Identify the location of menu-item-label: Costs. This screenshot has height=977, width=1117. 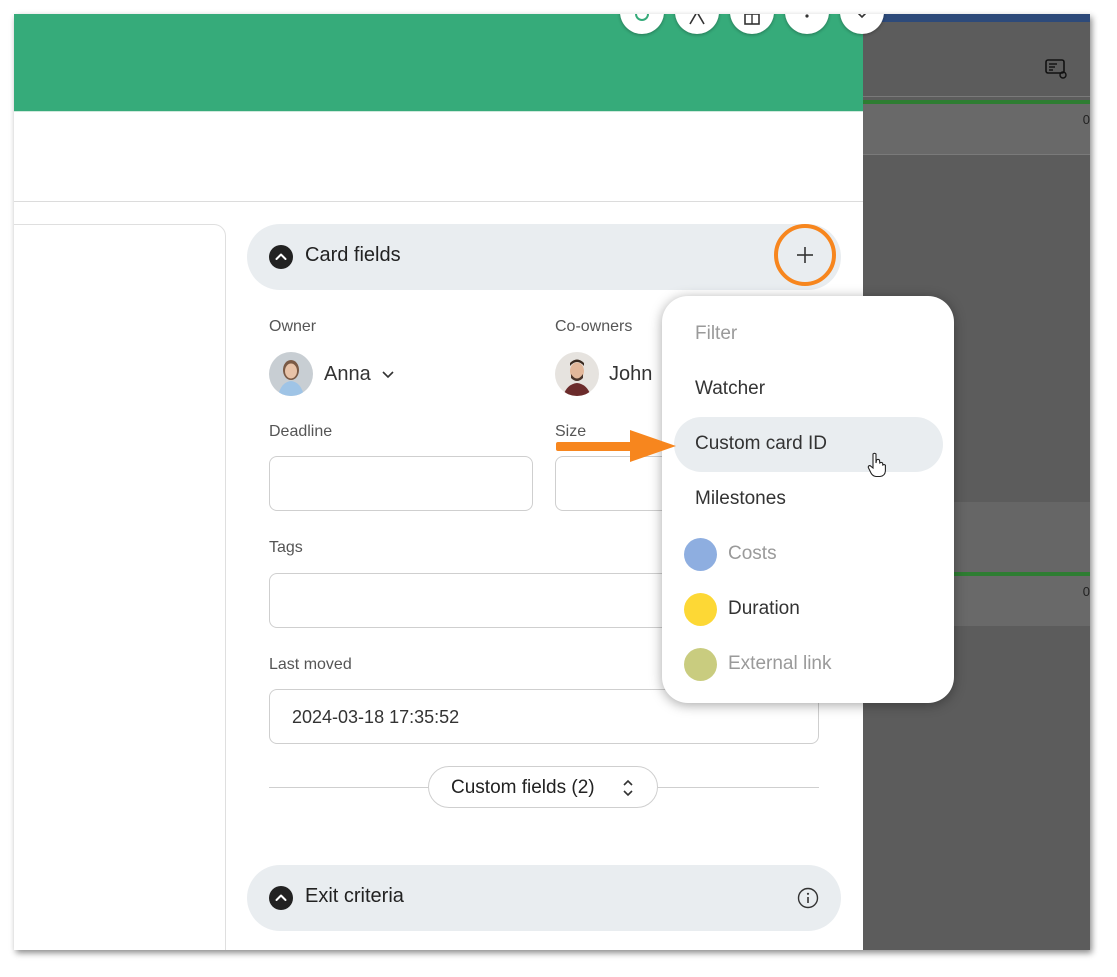
(752, 553).